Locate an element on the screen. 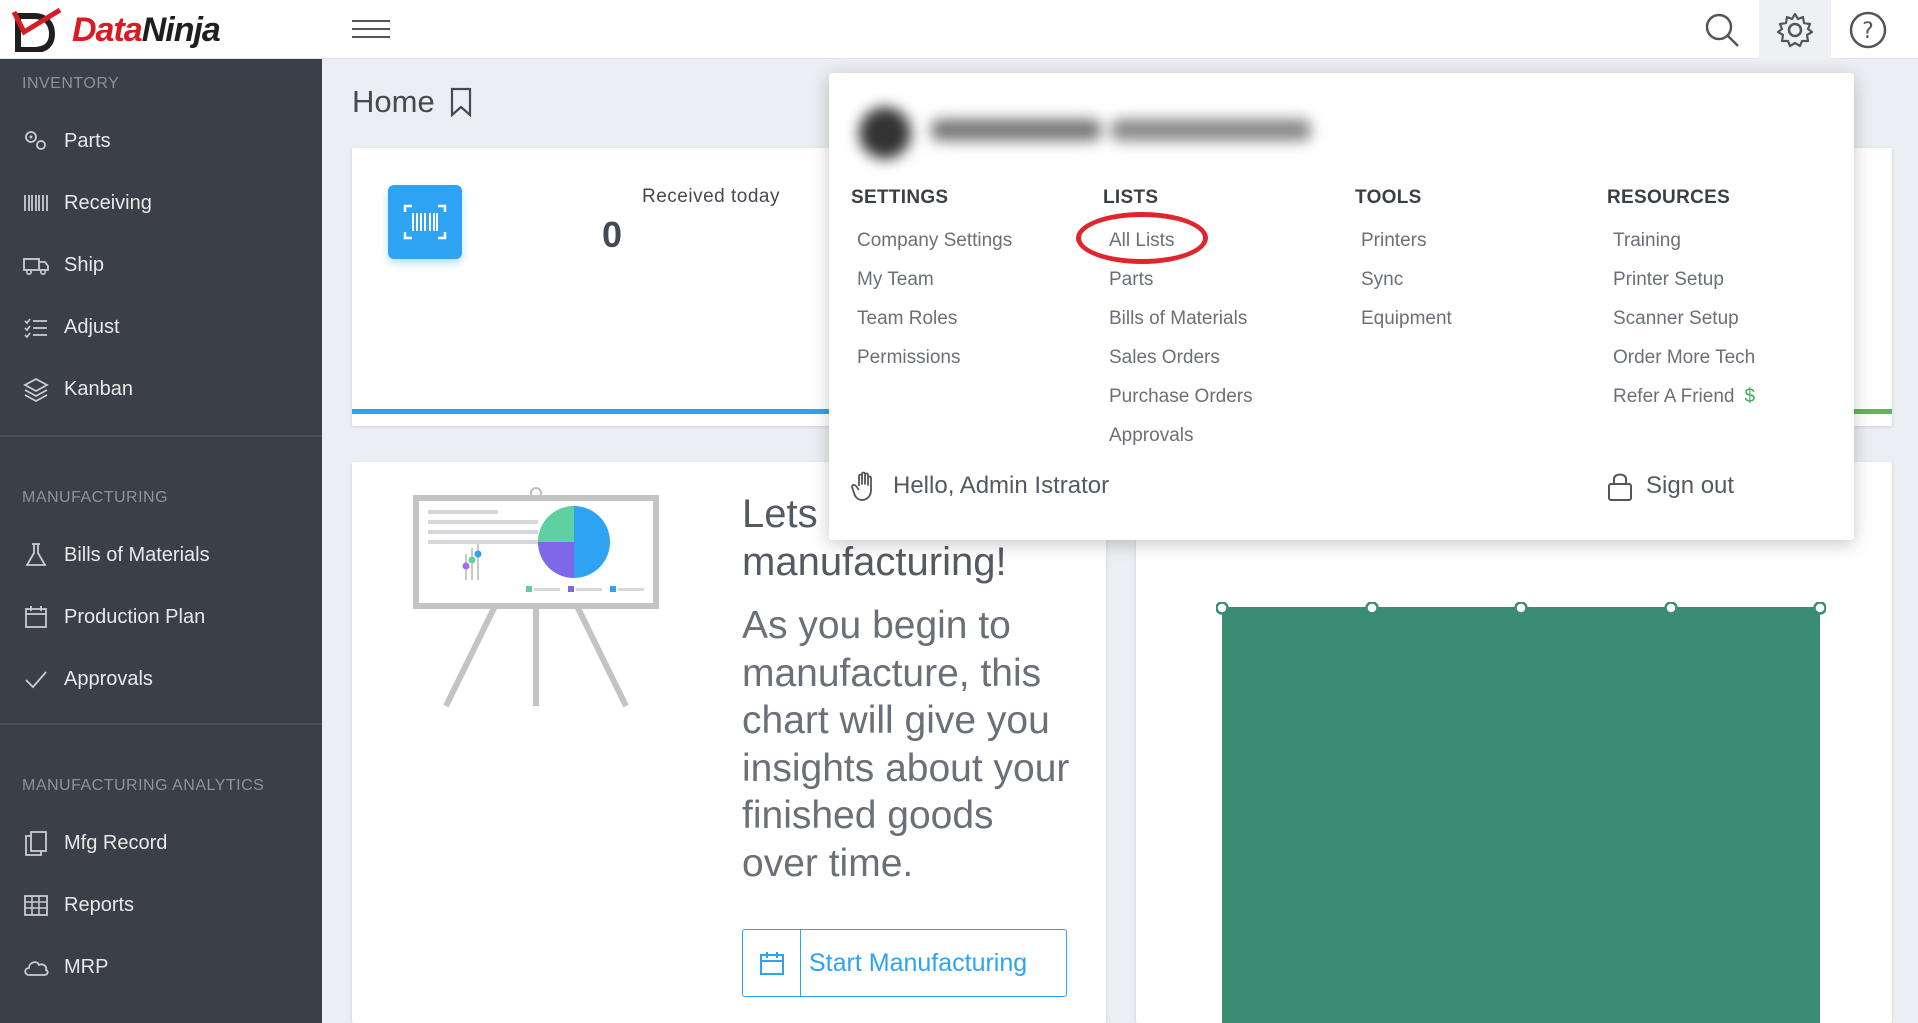  dropdown-heading-resources: RESOURCES is located at coordinates (1669, 197).